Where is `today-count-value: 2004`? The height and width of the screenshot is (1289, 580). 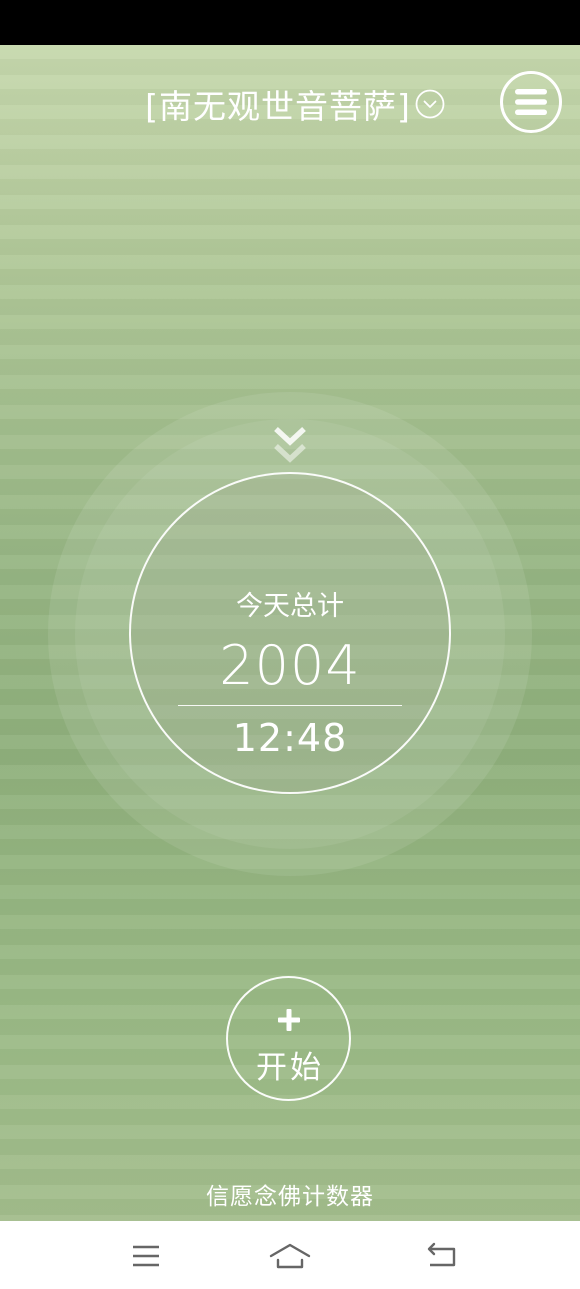 today-count-value: 2004 is located at coordinates (290, 665).